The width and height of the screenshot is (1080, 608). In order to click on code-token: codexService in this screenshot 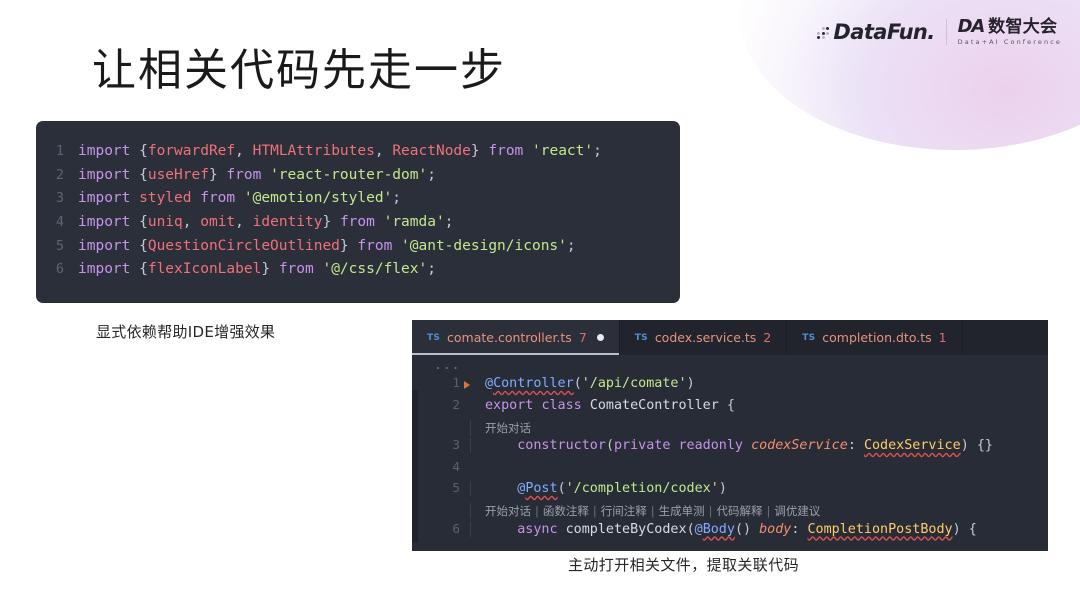, I will do `click(799, 445)`.